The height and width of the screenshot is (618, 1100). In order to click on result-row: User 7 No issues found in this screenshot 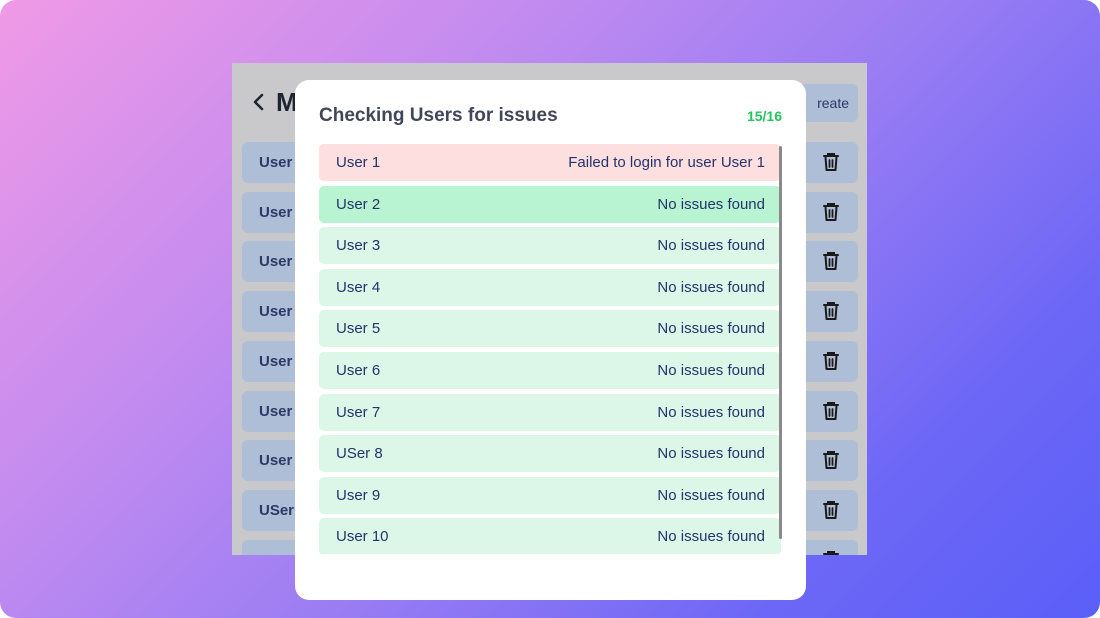, I will do `click(550, 412)`.